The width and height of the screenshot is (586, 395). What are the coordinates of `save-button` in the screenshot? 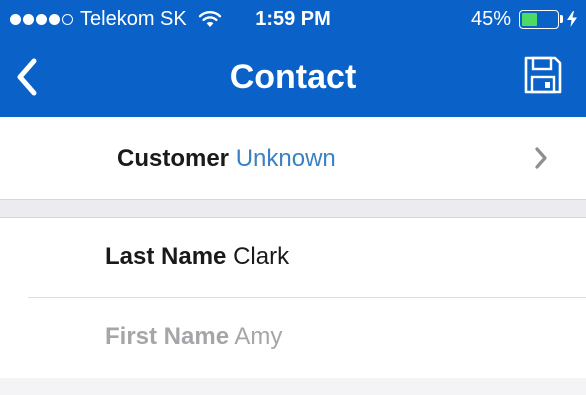 It's located at (543, 75).